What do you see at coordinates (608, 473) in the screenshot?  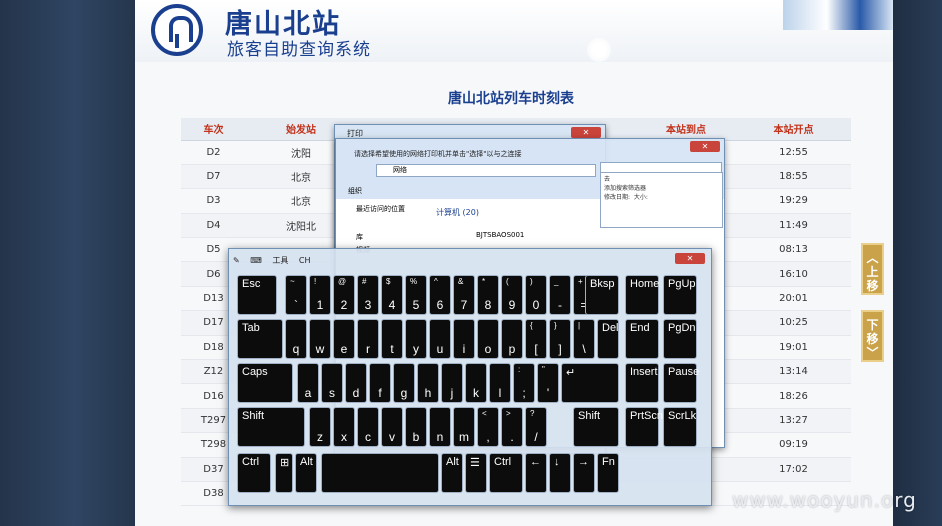 I see `key-Fn: Fn` at bounding box center [608, 473].